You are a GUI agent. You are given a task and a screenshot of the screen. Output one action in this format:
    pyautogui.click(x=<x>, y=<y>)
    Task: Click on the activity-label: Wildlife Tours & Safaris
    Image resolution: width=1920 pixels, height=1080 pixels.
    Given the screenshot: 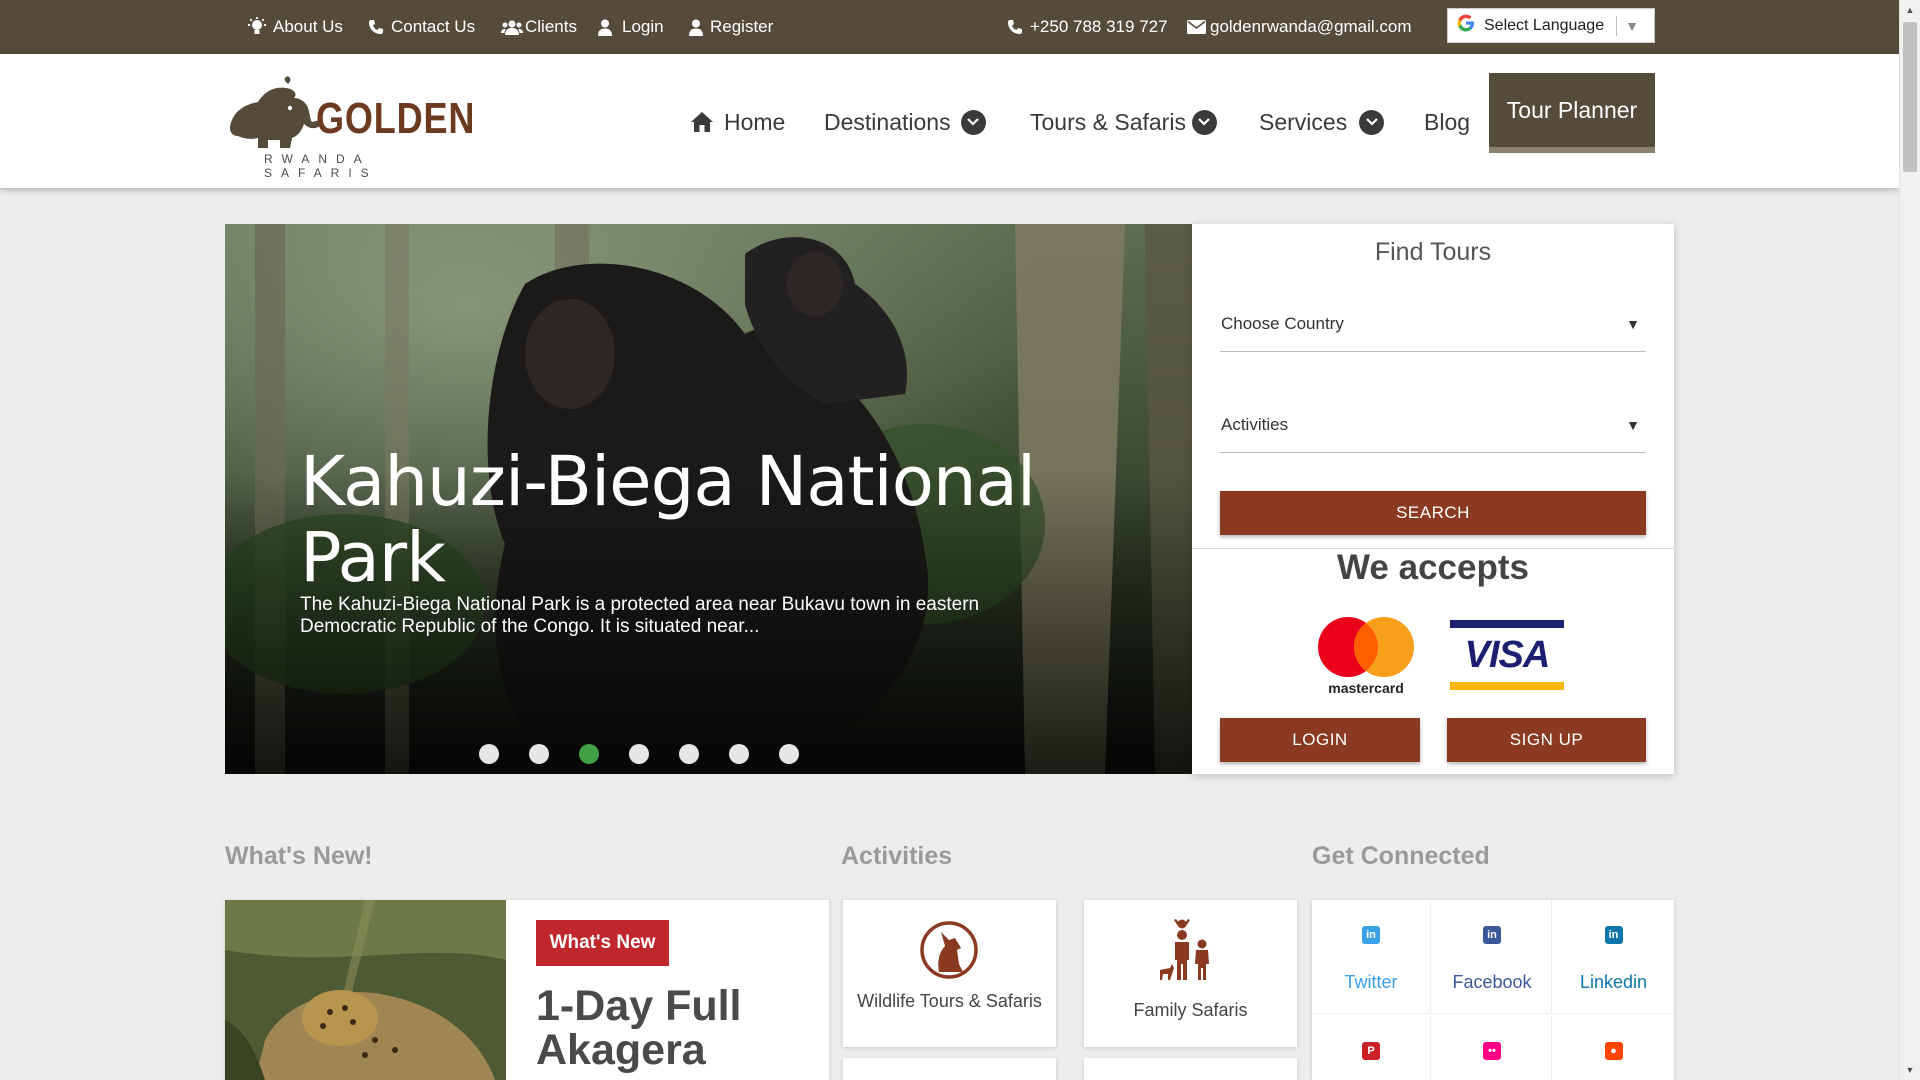 What is the action you would take?
    pyautogui.click(x=949, y=1001)
    